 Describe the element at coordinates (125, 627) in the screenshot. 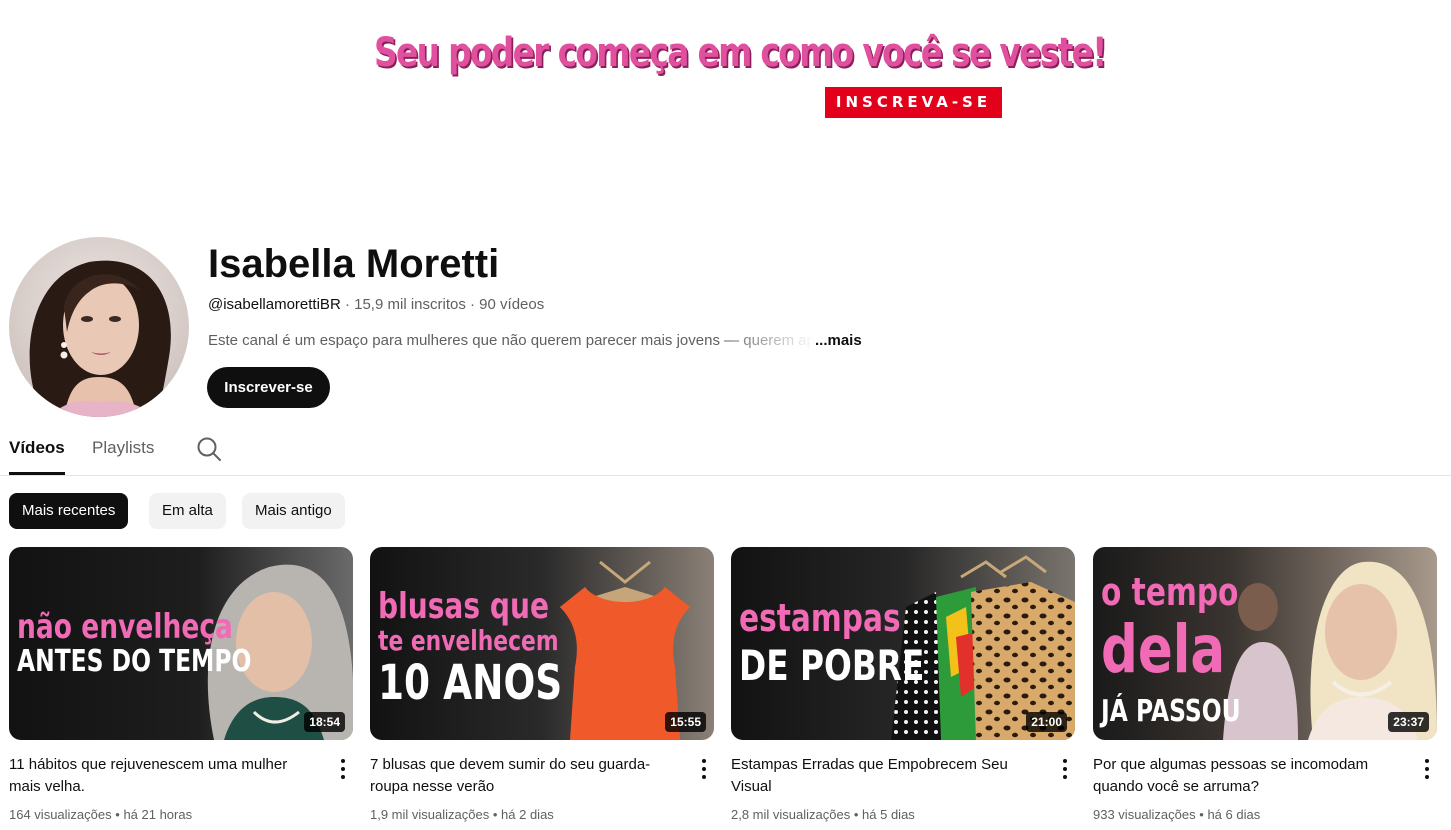

I see `thumbnail-text: não envelheça` at that location.